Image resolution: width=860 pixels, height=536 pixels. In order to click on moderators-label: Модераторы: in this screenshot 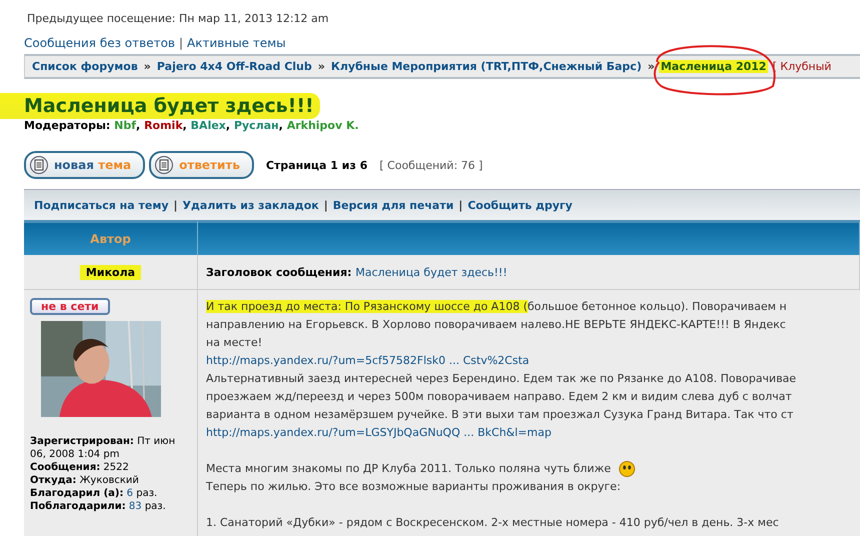, I will do `click(68, 126)`.